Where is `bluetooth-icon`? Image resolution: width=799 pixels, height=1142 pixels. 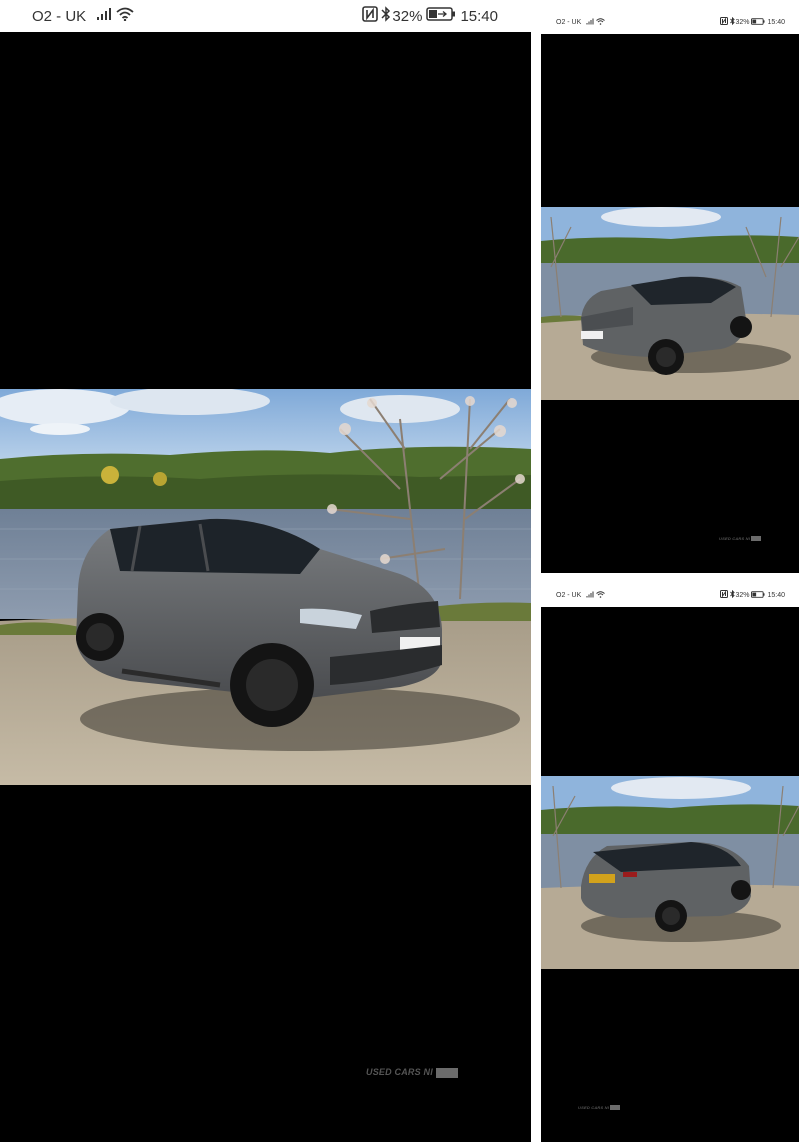
bluetooth-icon is located at coordinates (386, 16).